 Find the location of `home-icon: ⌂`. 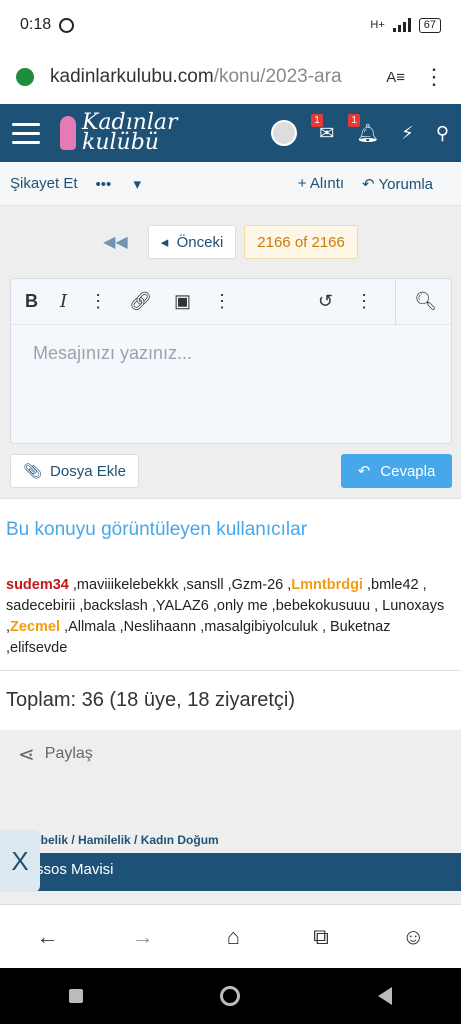

home-icon: ⌂ is located at coordinates (233, 937).